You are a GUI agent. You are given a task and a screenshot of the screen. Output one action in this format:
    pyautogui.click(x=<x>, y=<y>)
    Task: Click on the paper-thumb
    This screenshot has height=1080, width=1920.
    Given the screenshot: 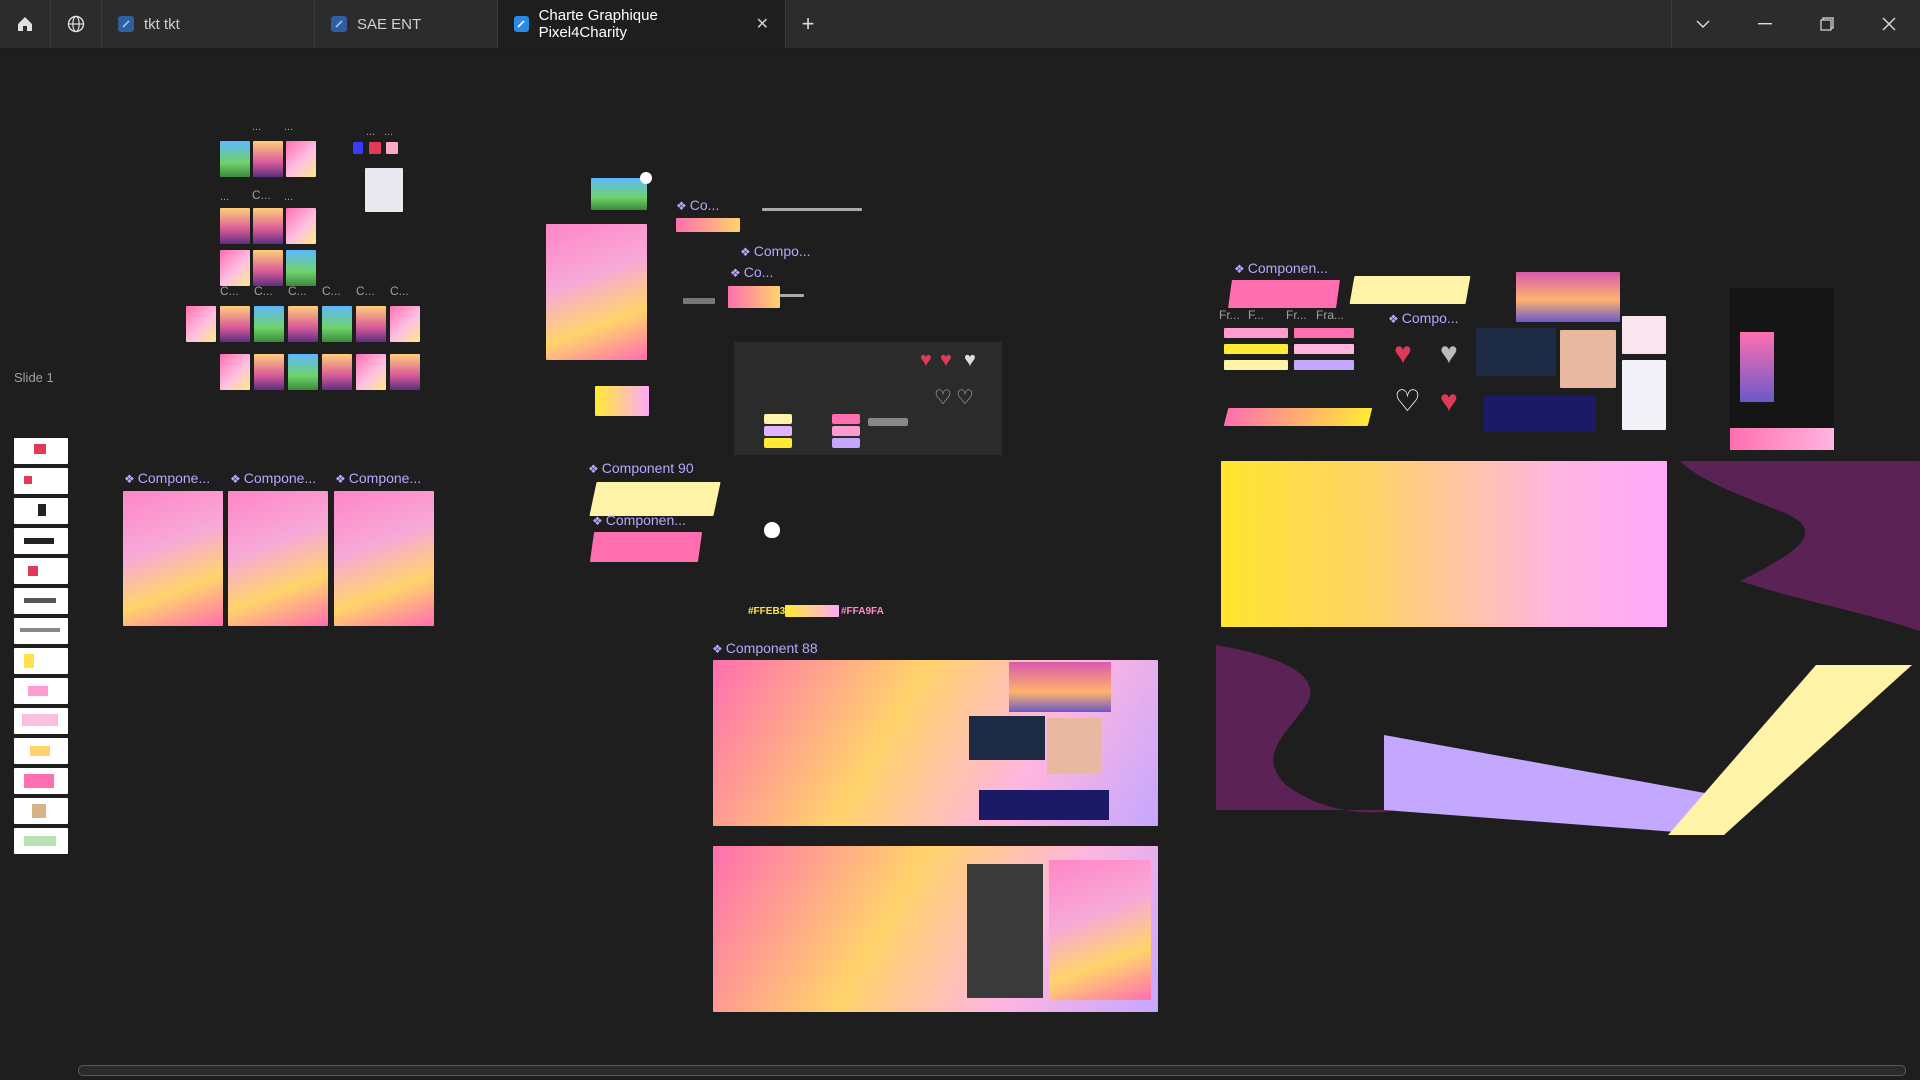 What is the action you would take?
    pyautogui.click(x=384, y=190)
    